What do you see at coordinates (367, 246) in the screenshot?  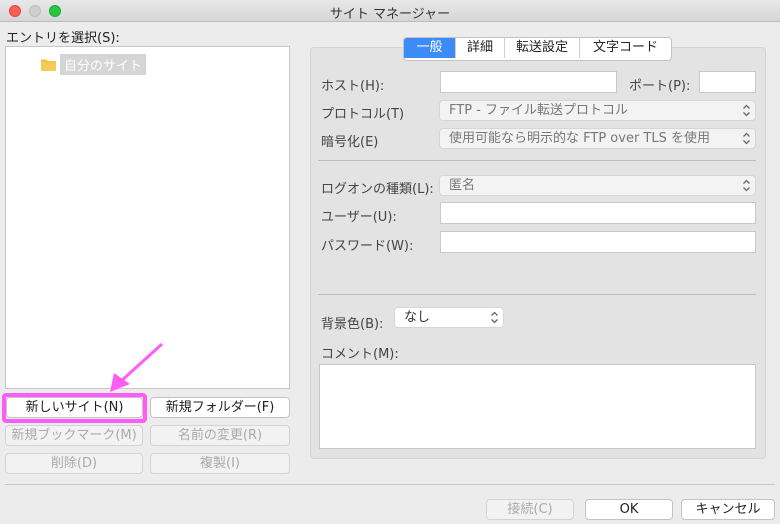 I see `password-label: パスワード(W):` at bounding box center [367, 246].